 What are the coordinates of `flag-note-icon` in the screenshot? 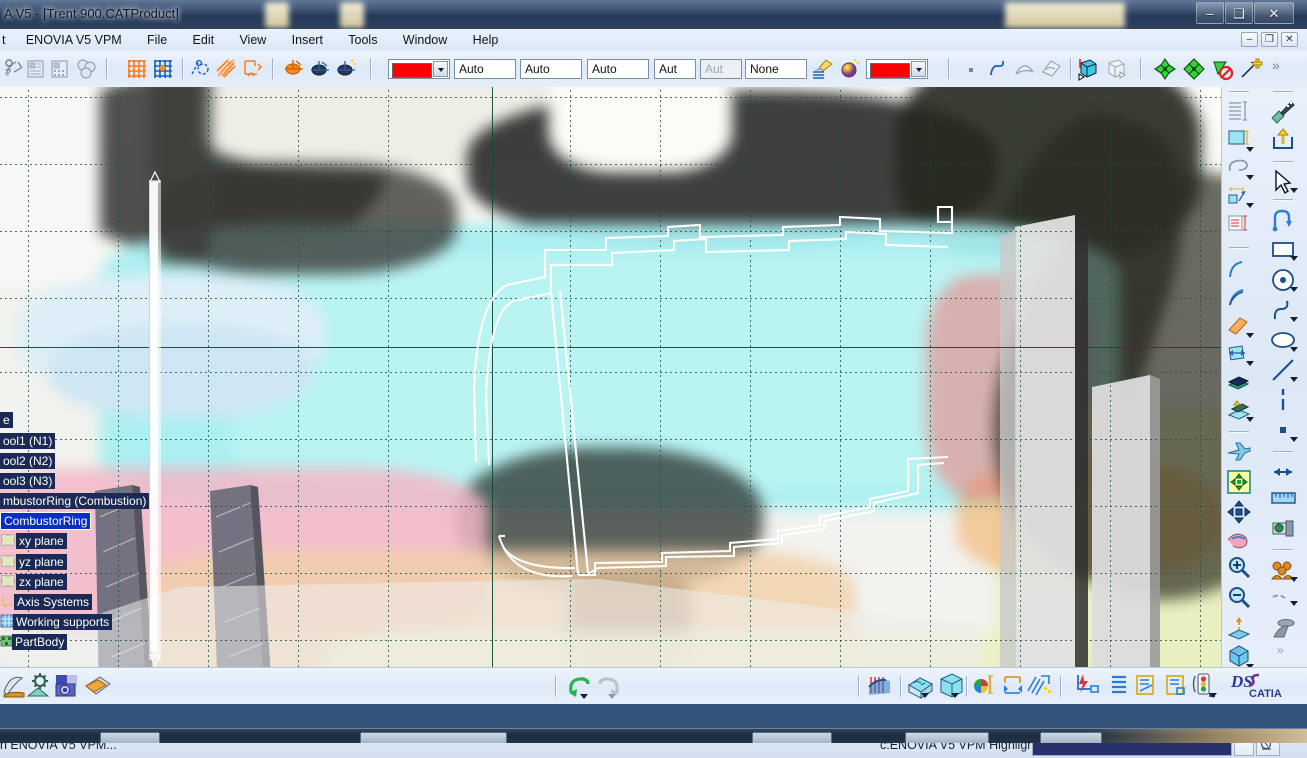 It's located at (97, 685).